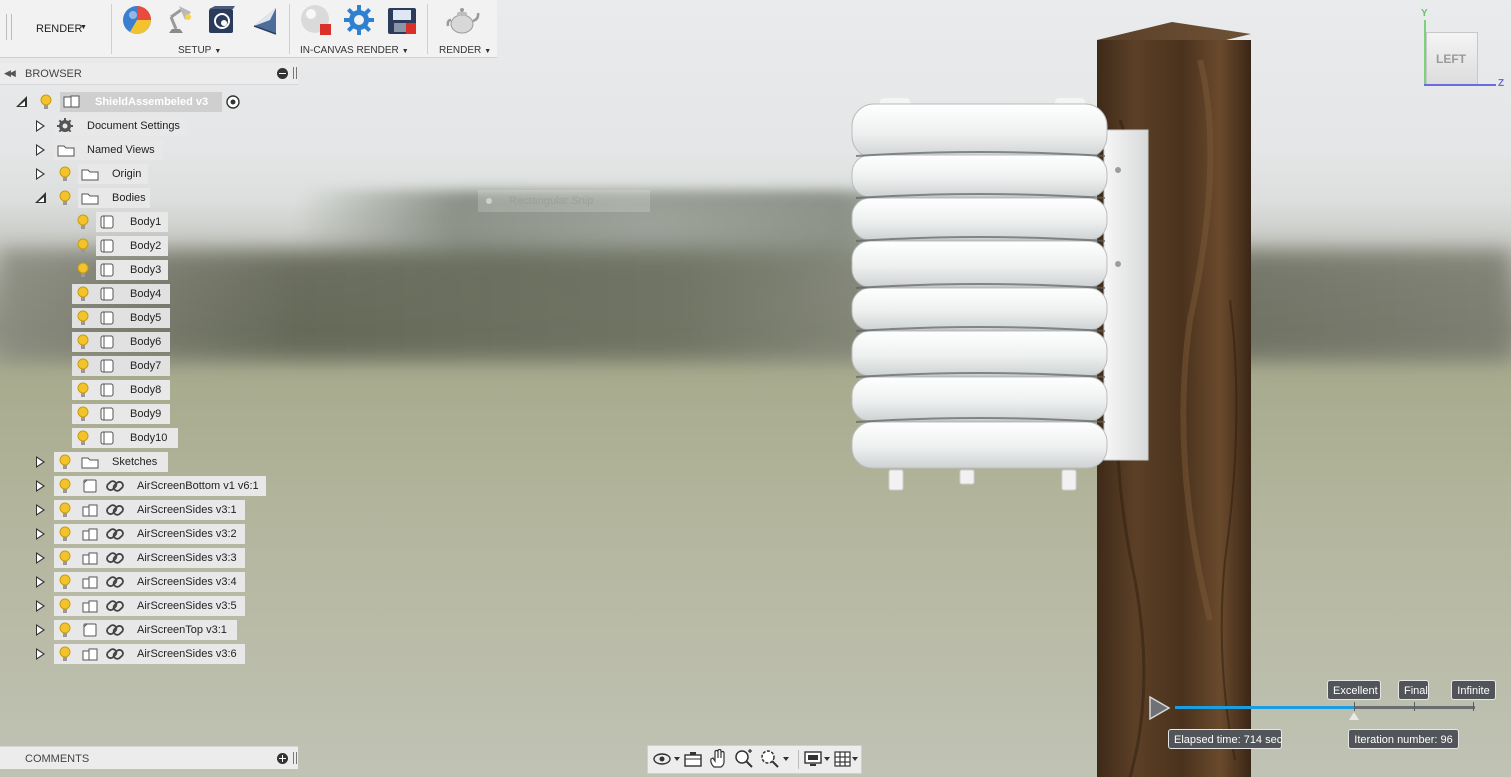 This screenshot has width=1511, height=777. What do you see at coordinates (61, 28) in the screenshot?
I see `workspace-switcher: RENDER ▼` at bounding box center [61, 28].